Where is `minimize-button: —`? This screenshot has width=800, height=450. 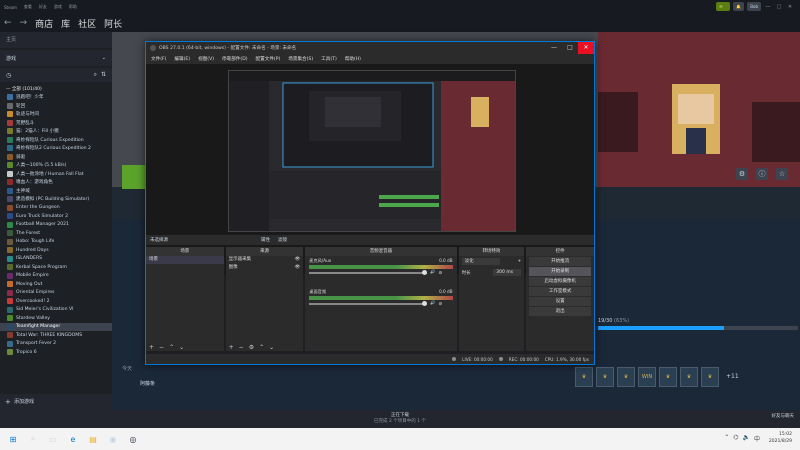 minimize-button: — is located at coordinates (768, 7).